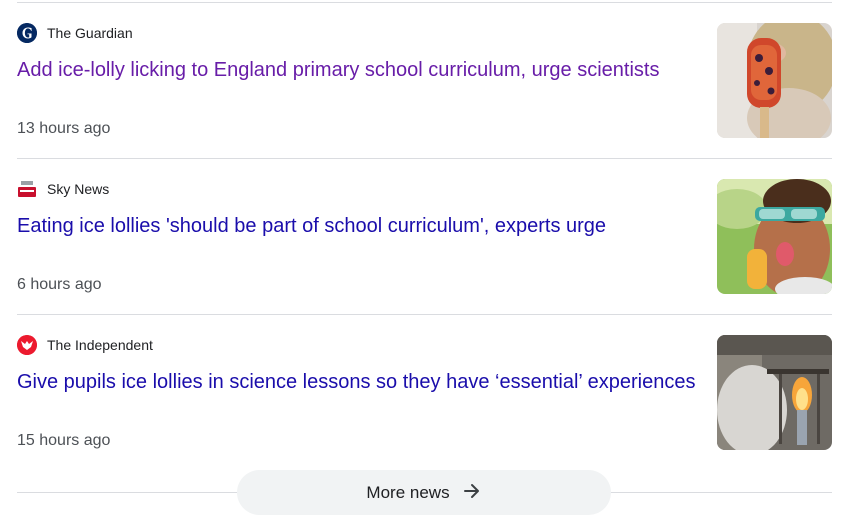 The height and width of the screenshot is (522, 845). Describe the element at coordinates (27, 33) in the screenshot. I see `guardian-logo-icon` at that location.